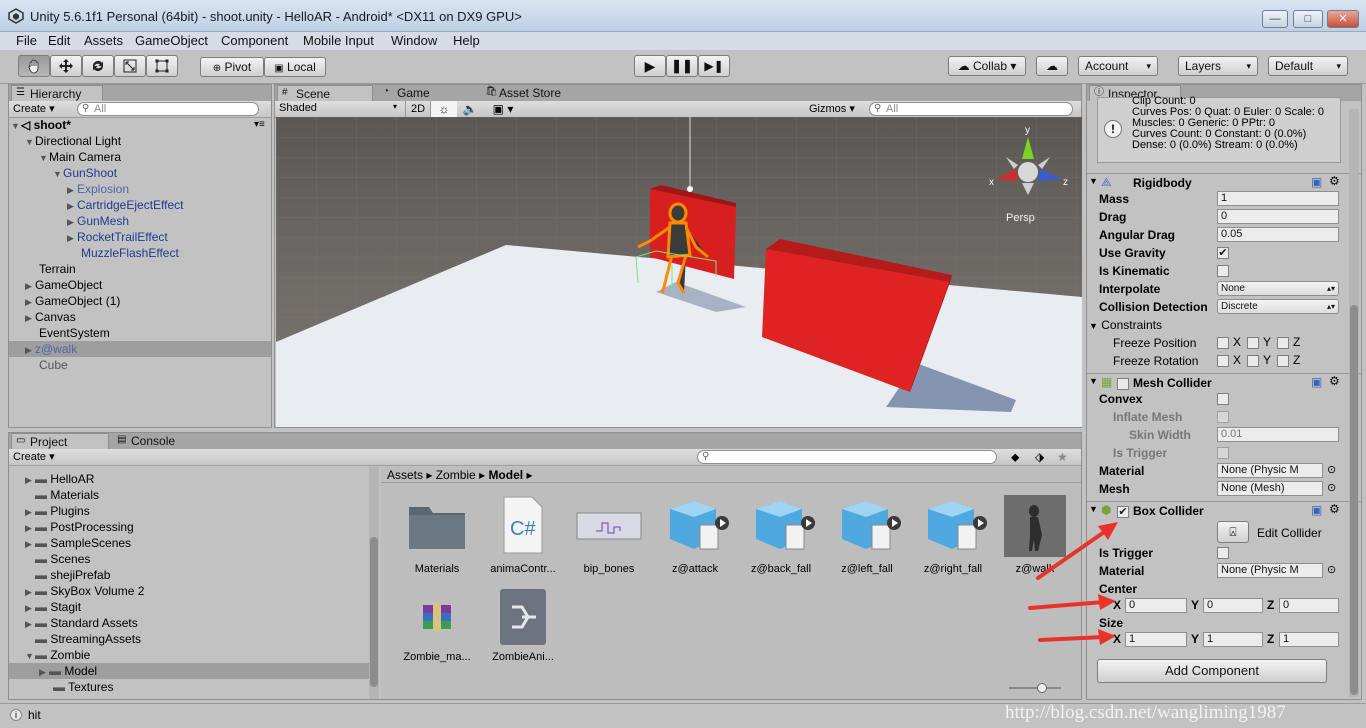 The image size is (1366, 728). I want to click on scale-tool-button, so click(130, 66).